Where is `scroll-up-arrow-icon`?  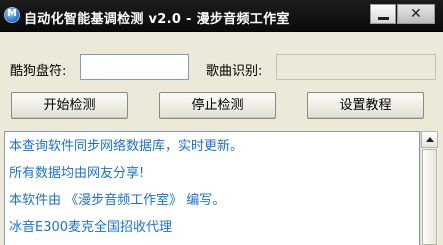
scroll-up-arrow-icon is located at coordinates (429, 139).